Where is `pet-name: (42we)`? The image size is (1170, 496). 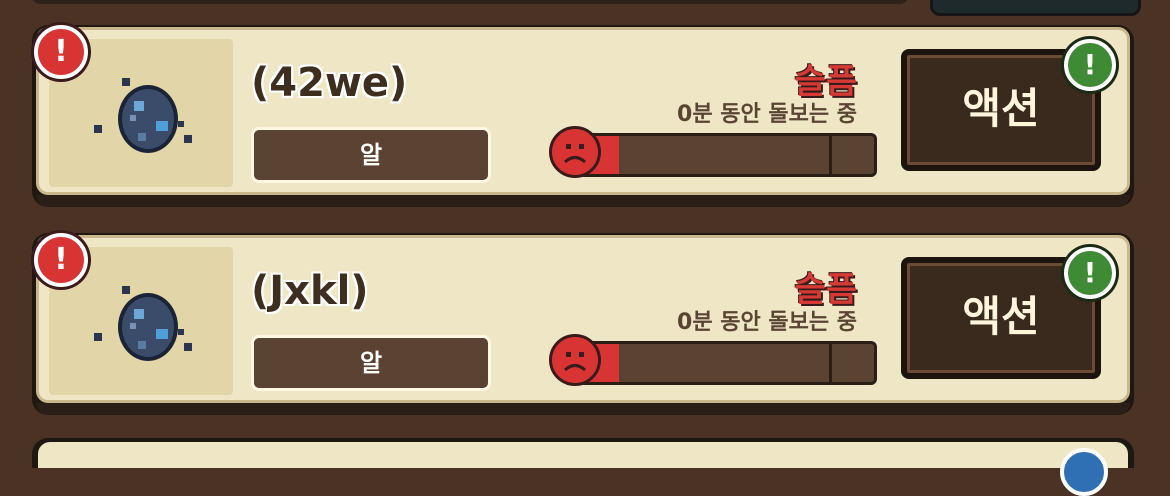
pet-name: (42we) is located at coordinates (329, 83).